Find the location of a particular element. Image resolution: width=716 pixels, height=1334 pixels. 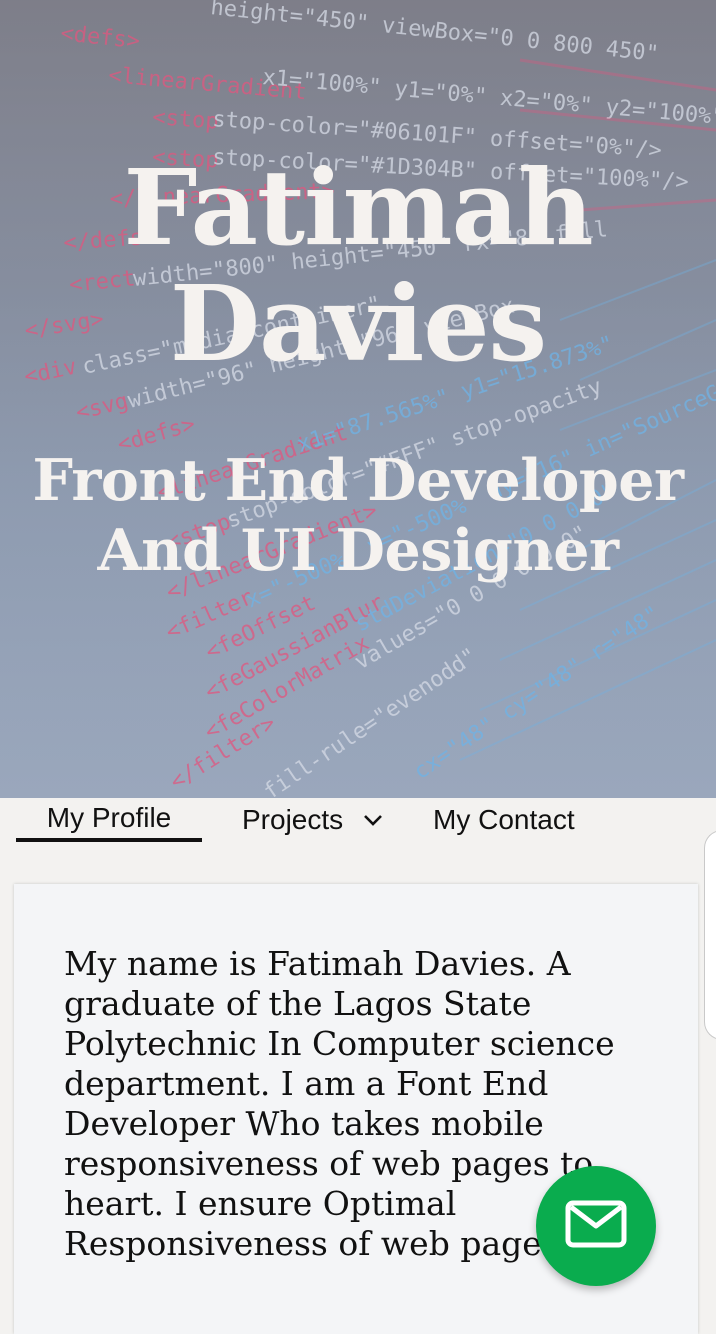

nav-item-label: My Profile is located at coordinates (109, 817).